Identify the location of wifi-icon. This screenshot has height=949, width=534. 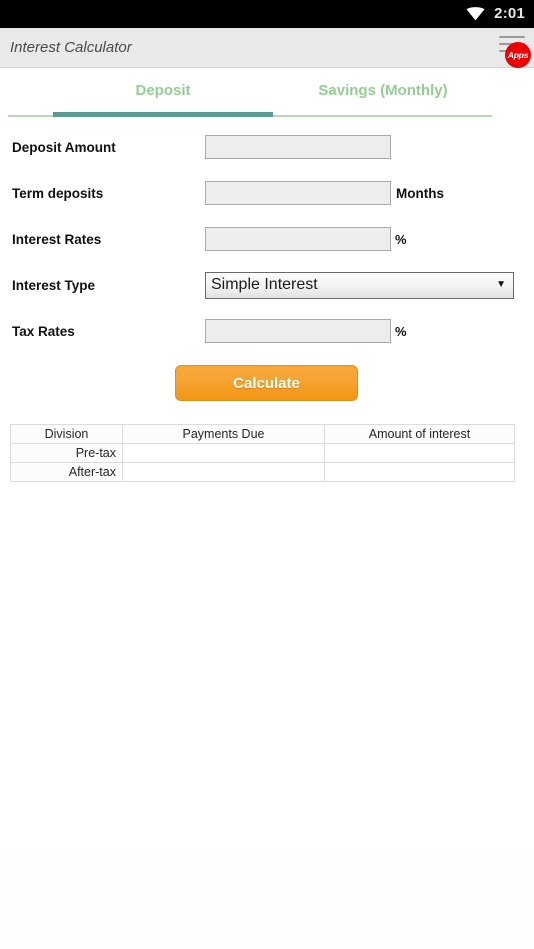
(475, 14).